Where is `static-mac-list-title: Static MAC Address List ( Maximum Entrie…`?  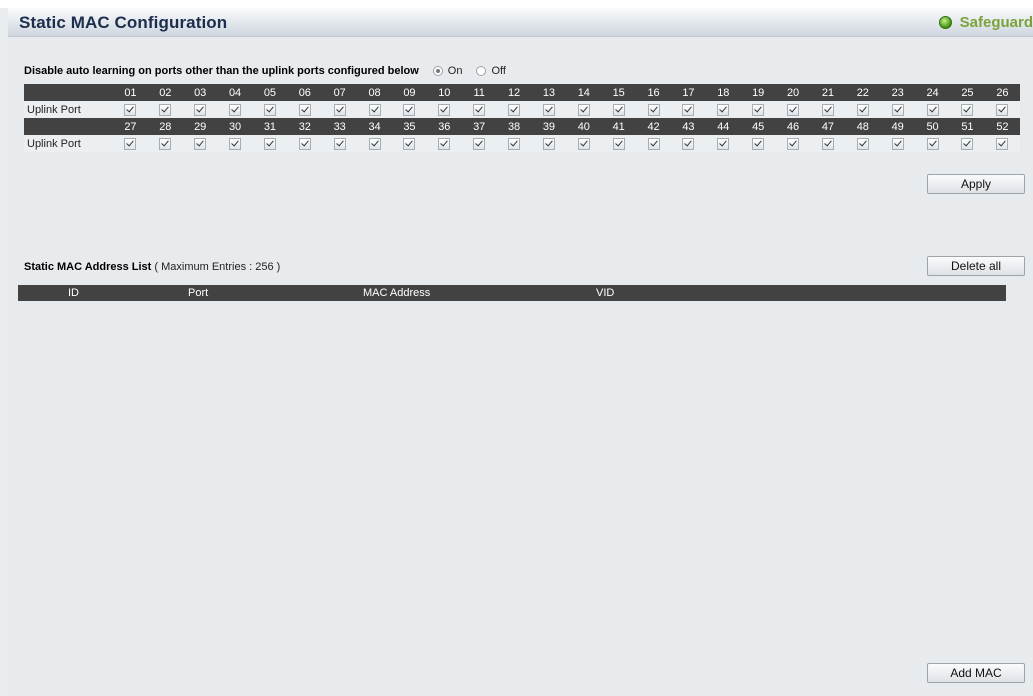 static-mac-list-title: Static MAC Address List ( Maximum Entrie… is located at coordinates (152, 267).